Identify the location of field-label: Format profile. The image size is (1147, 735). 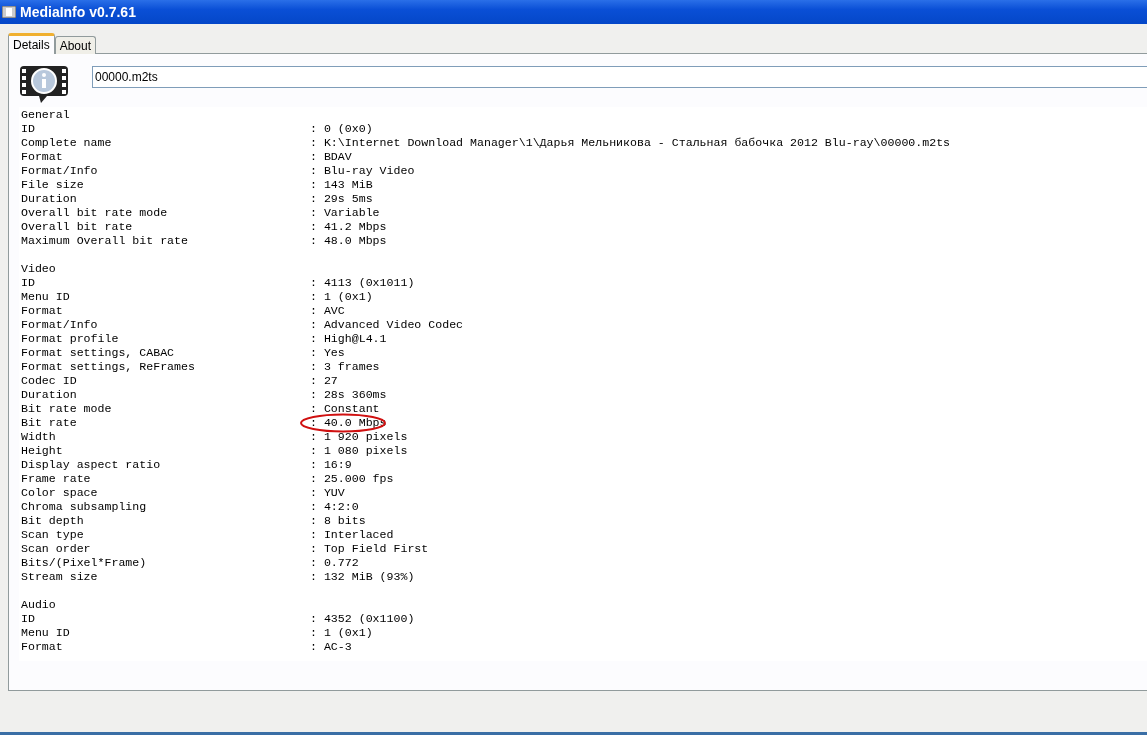
(70, 339).